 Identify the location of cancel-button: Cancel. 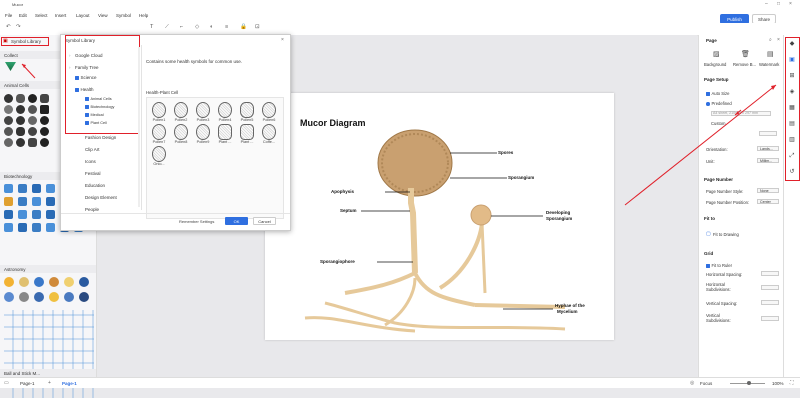
(264, 221).